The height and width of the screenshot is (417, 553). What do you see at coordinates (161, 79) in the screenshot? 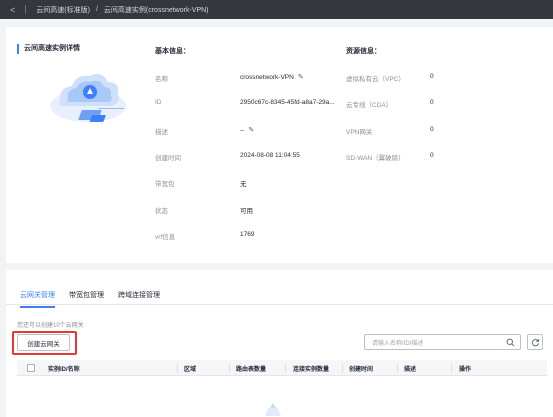
I see `name-label: 名称` at bounding box center [161, 79].